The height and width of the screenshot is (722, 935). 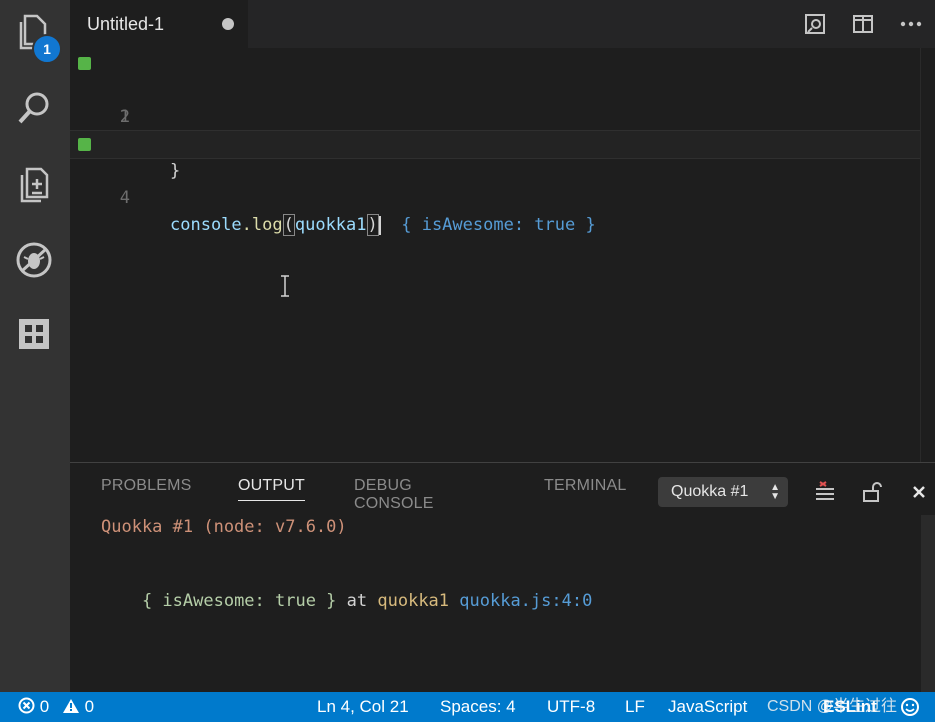 I want to click on editor-scrollbar, so click(x=927, y=255).